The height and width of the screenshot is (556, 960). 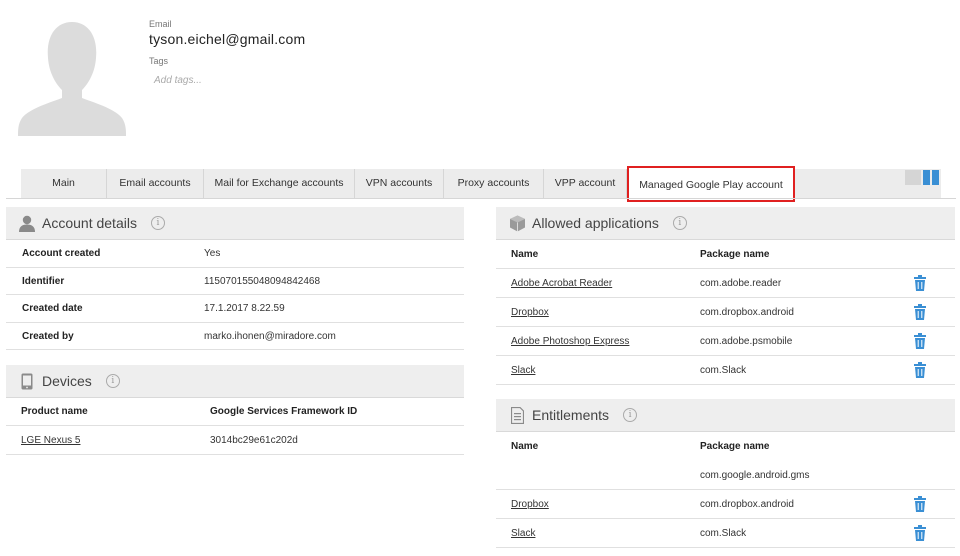 I want to click on table-row: Identifier 115070155048094842468, so click(x=235, y=281).